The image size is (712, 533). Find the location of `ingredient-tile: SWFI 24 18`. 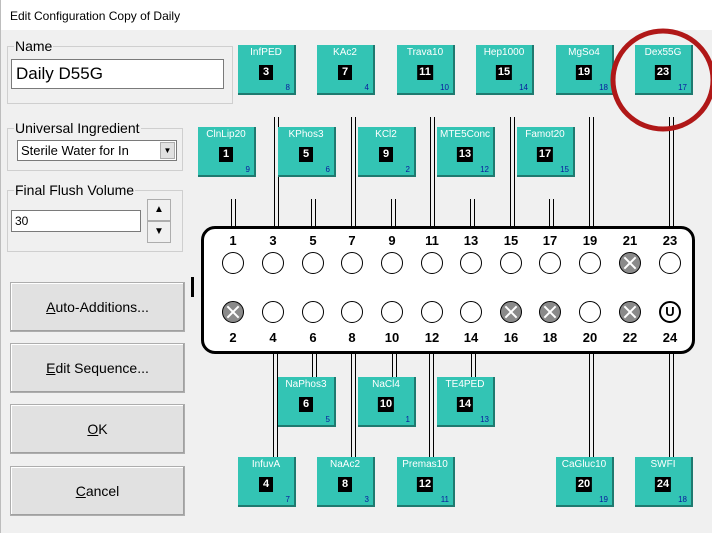

ingredient-tile: SWFI 24 18 is located at coordinates (664, 482).